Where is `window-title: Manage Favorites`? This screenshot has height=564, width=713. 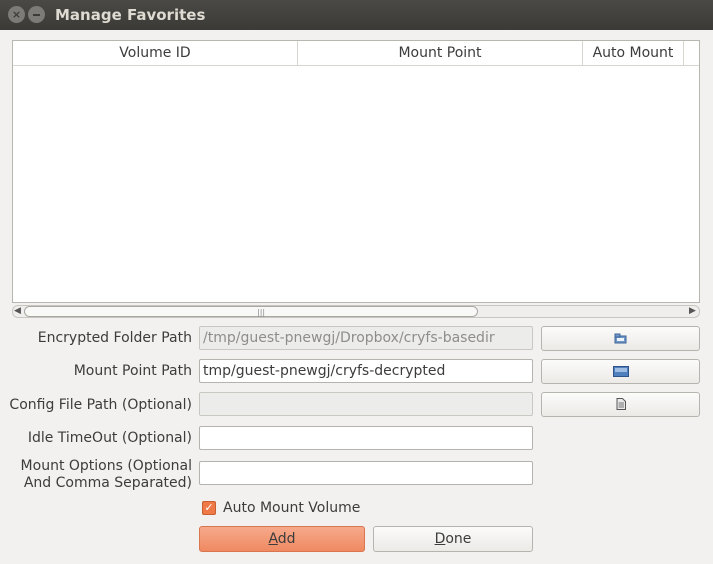
window-title: Manage Favorites is located at coordinates (130, 15).